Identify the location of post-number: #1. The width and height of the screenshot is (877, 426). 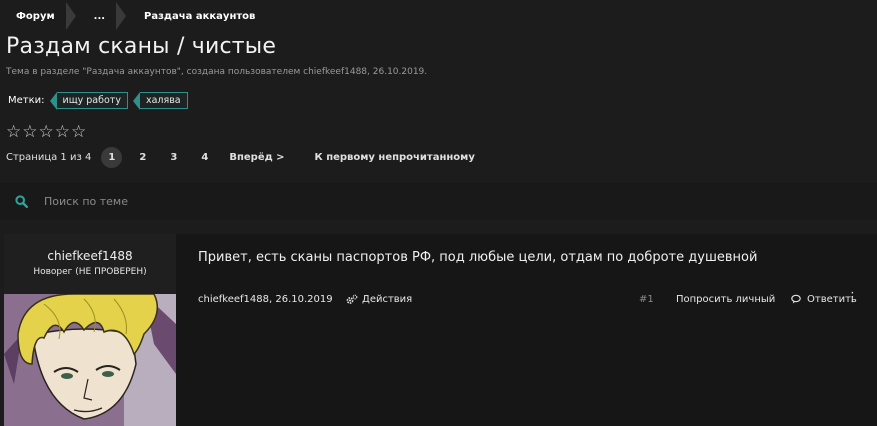
(646, 299).